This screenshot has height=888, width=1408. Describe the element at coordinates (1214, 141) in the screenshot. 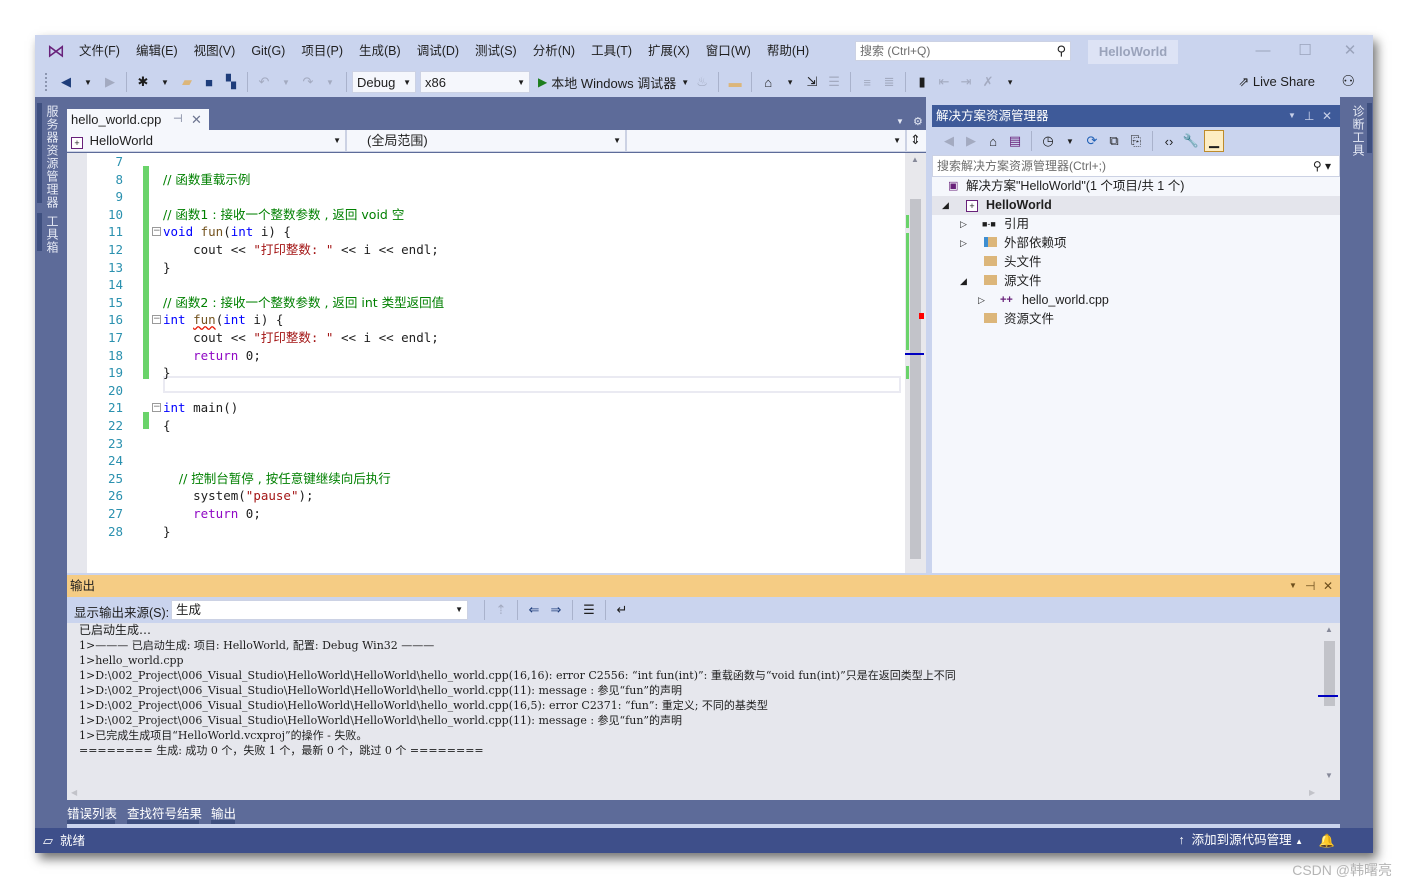

I see `preview-selected-items-icon: ▁` at that location.